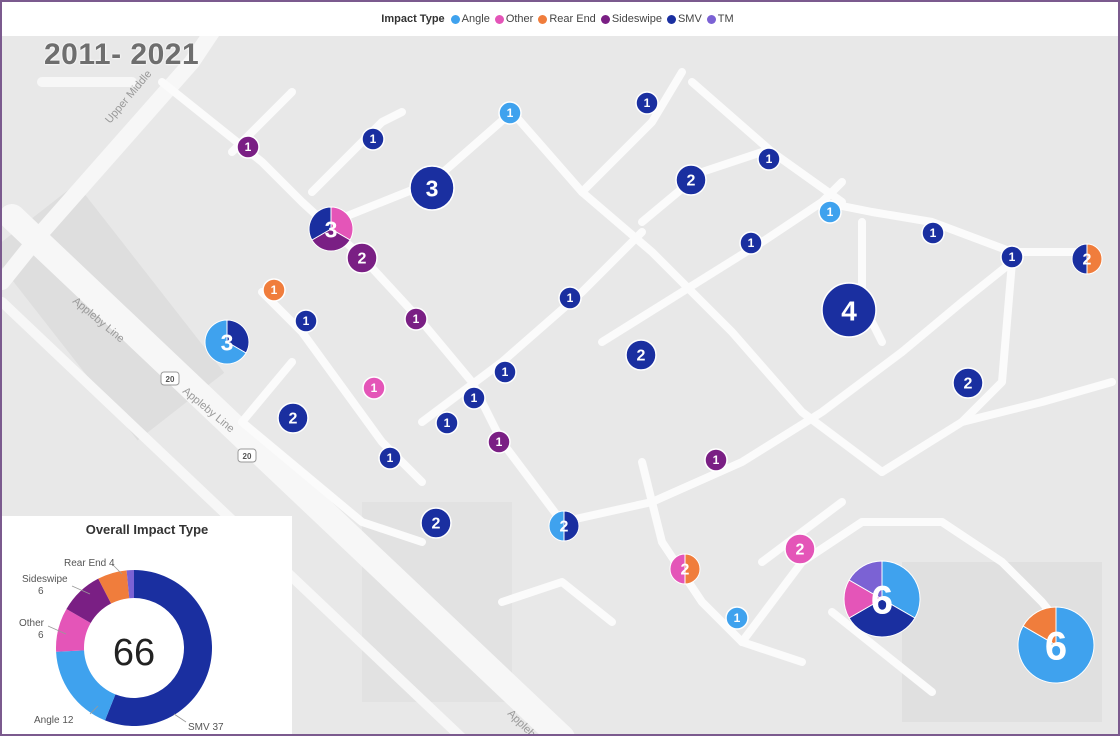  What do you see at coordinates (689, 19) in the screenshot?
I see `legend-label: SMV` at bounding box center [689, 19].